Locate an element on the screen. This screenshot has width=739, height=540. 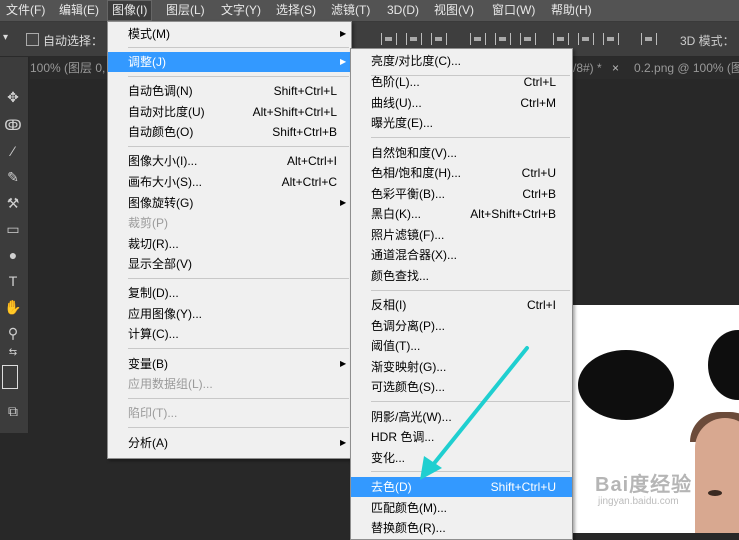
annotation-arrow is located at coordinates (474, 413).